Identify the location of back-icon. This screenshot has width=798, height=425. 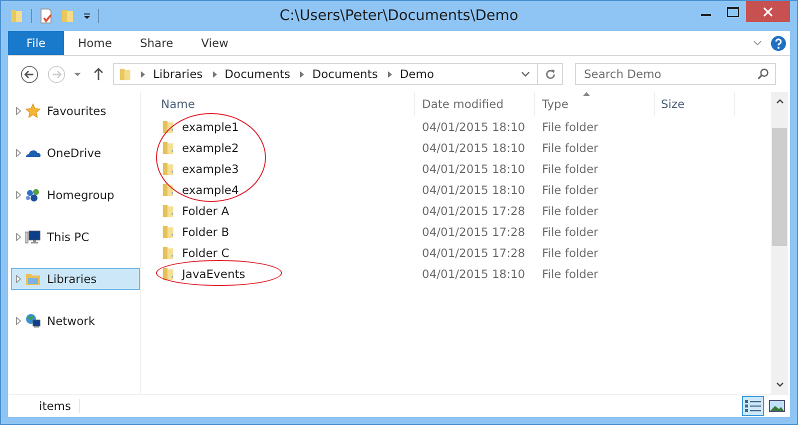
(29, 74).